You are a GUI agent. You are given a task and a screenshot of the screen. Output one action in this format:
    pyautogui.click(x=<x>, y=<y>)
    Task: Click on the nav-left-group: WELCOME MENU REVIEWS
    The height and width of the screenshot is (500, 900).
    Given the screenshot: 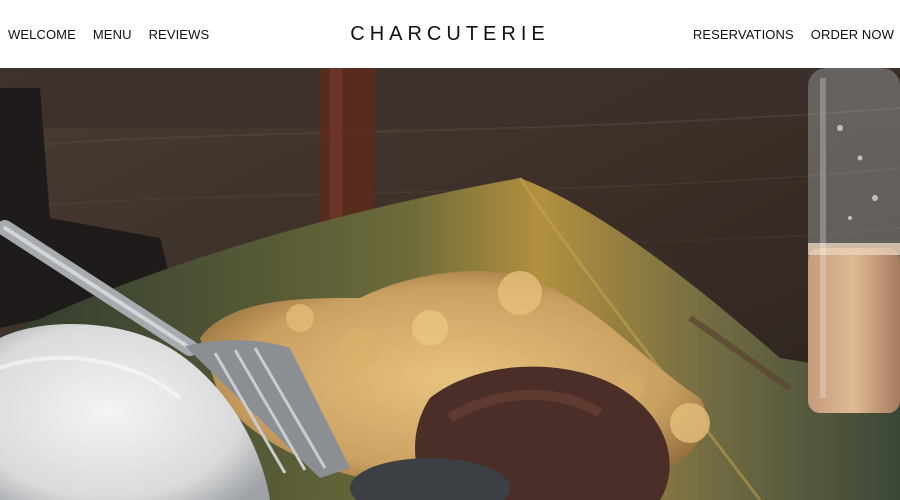 What is the action you would take?
    pyautogui.click(x=117, y=34)
    